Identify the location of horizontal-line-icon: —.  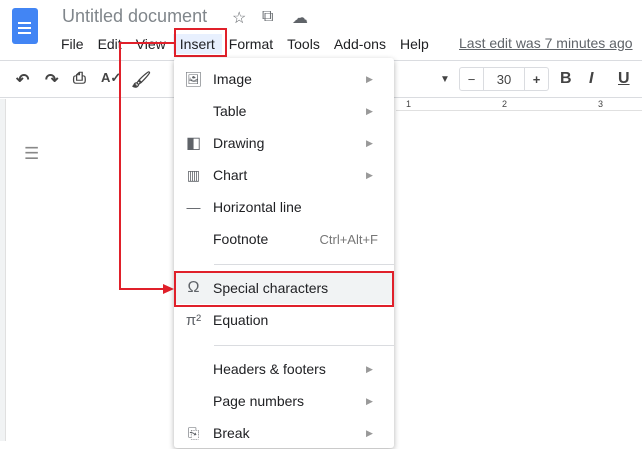
(193, 207).